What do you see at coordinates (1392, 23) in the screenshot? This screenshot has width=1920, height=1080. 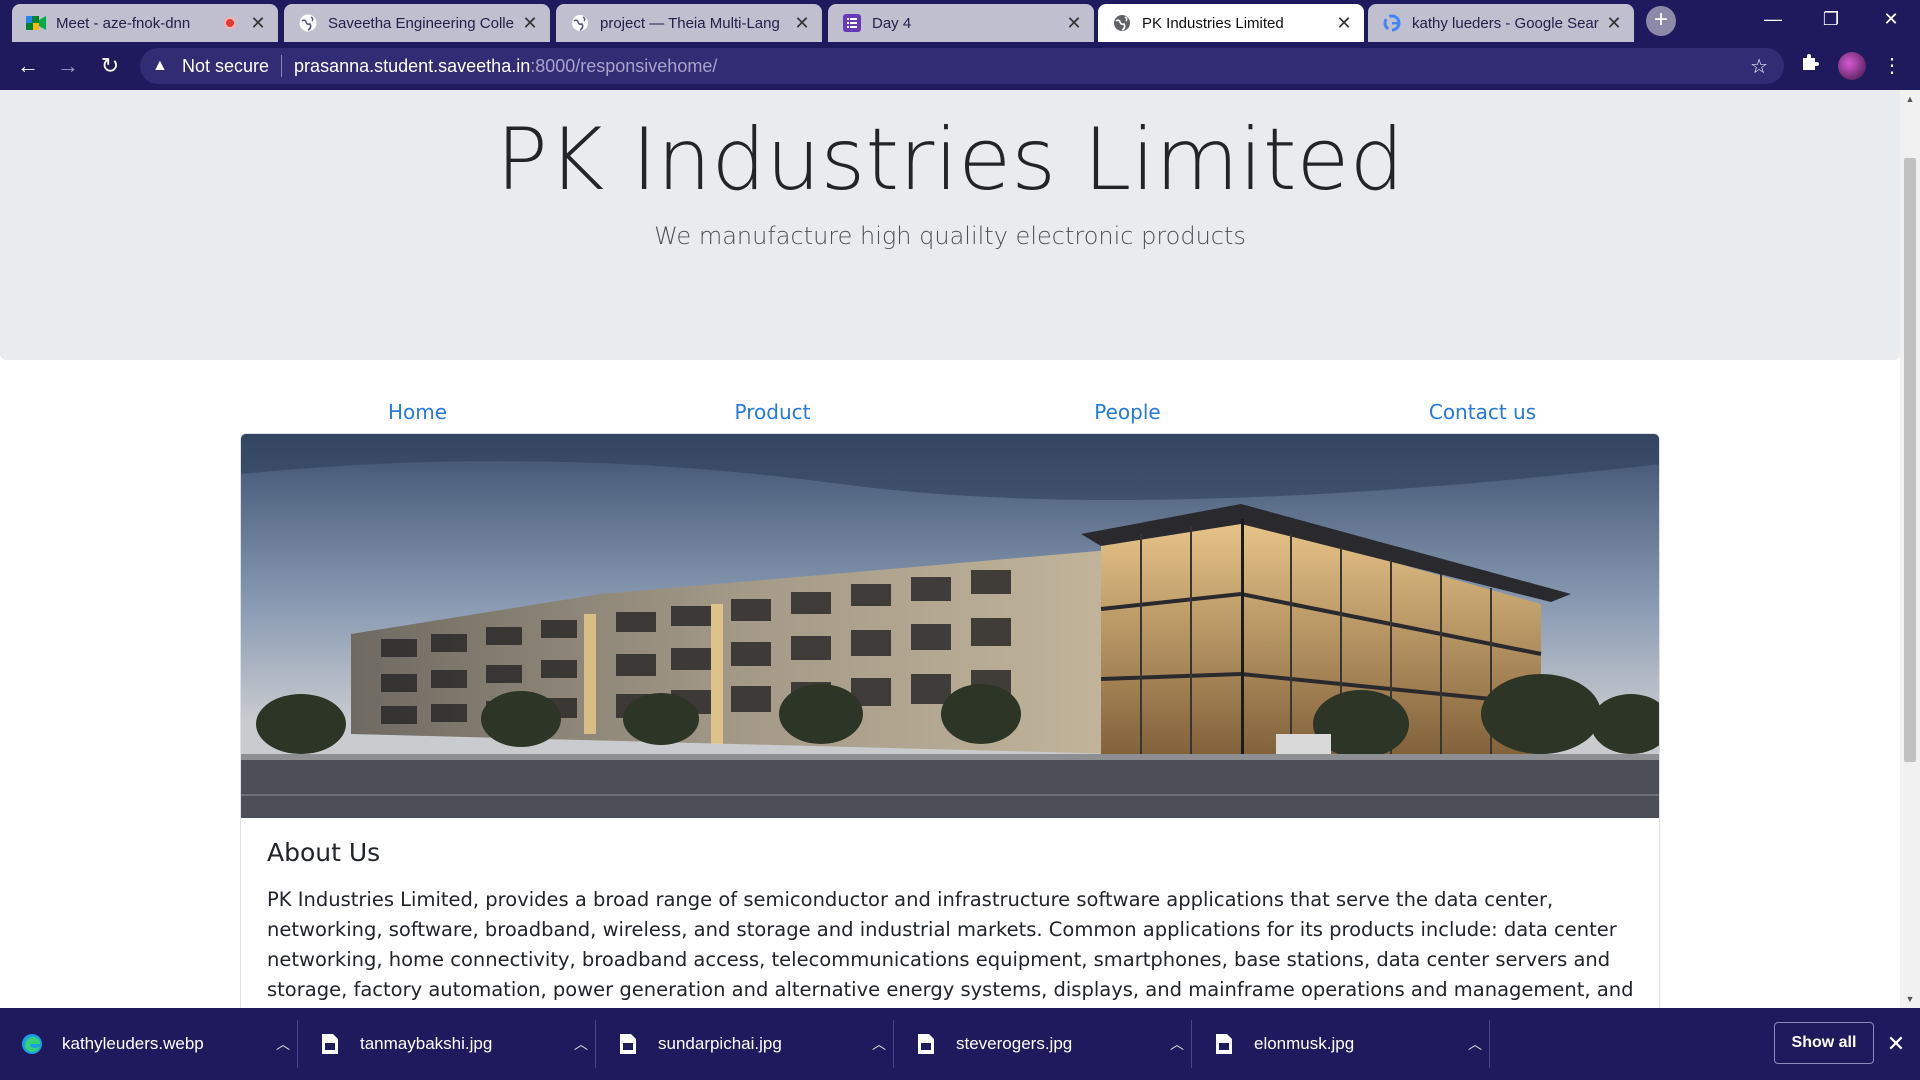 I see `google-icon` at bounding box center [1392, 23].